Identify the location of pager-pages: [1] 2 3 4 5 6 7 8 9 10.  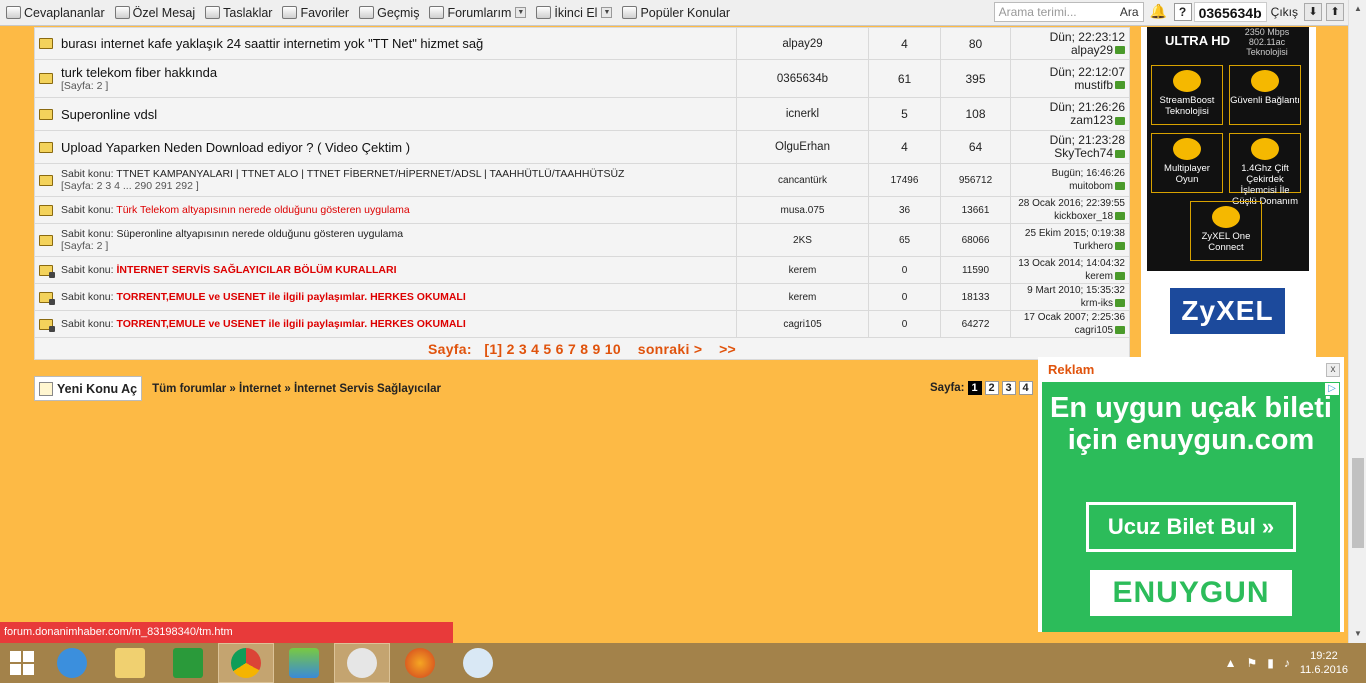
(552, 349).